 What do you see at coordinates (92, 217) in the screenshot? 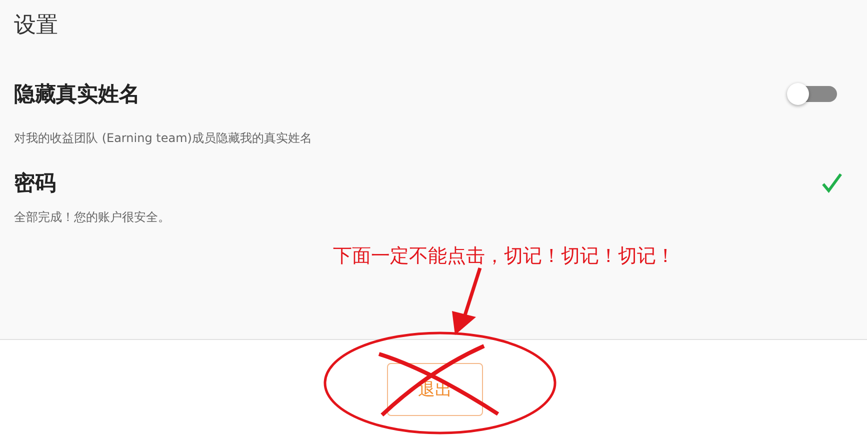
I see `setting-description: 全部完成！您的账户很安全。` at bounding box center [92, 217].